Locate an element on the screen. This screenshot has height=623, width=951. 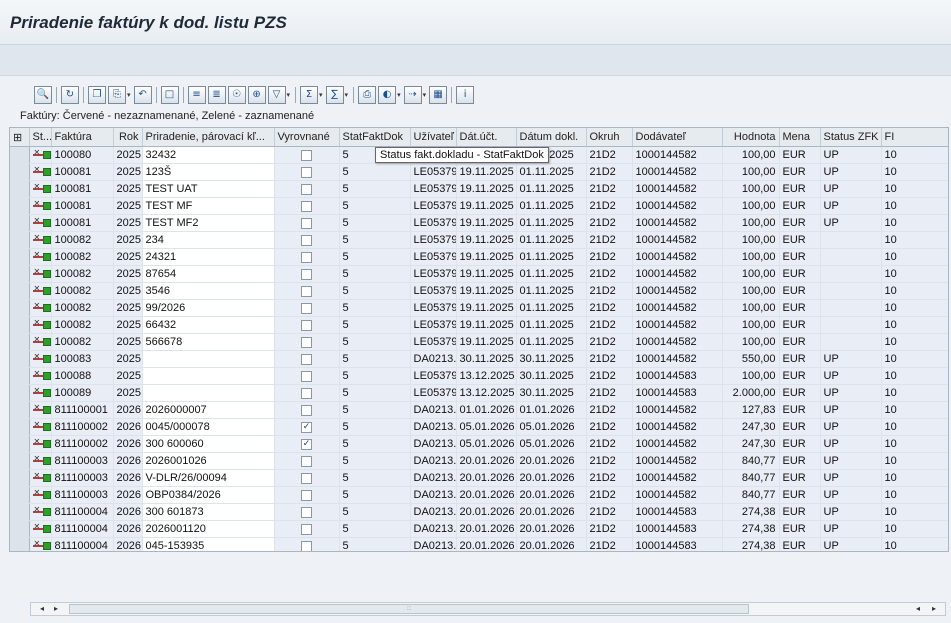
sum-icon: Σ is located at coordinates (309, 95).